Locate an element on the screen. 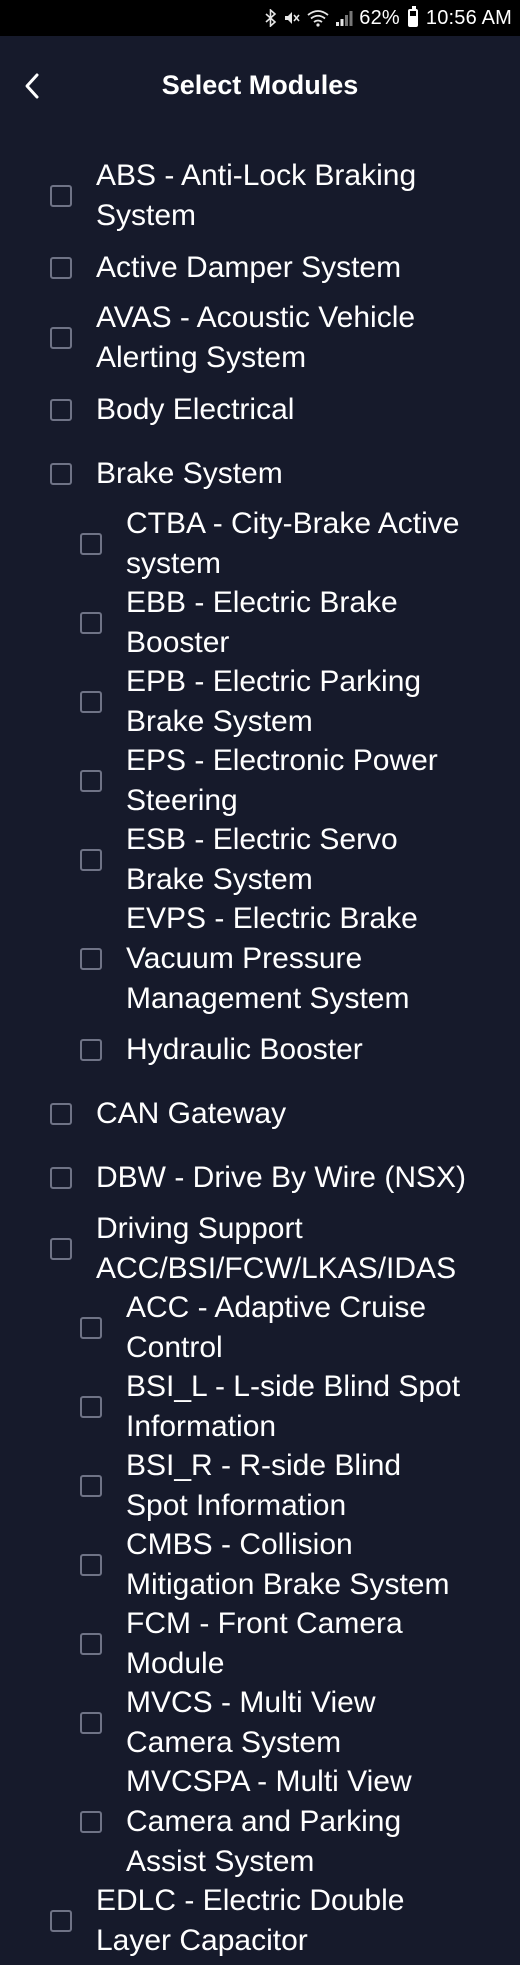 Image resolution: width=520 pixels, height=1965 pixels. module-item: Driving Support ACC/BSI/FCW/LKAS/IDAS is located at coordinates (260, 1249).